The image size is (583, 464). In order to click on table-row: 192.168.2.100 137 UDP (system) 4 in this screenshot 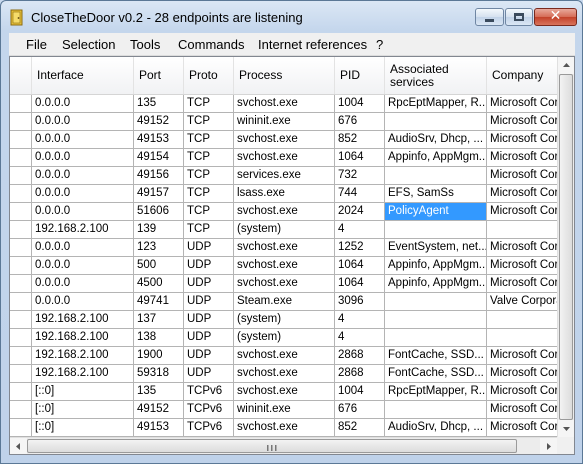, I will do `click(283, 320)`.